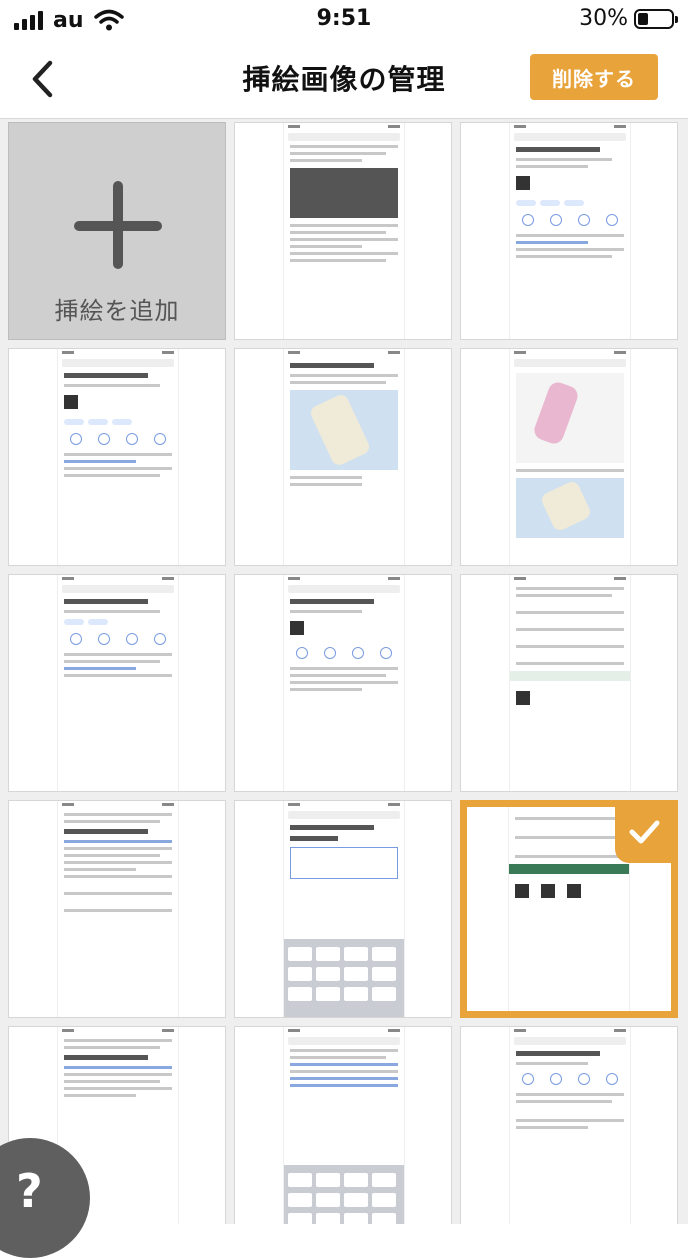  What do you see at coordinates (643, 18) in the screenshot?
I see `battery-fill` at bounding box center [643, 18].